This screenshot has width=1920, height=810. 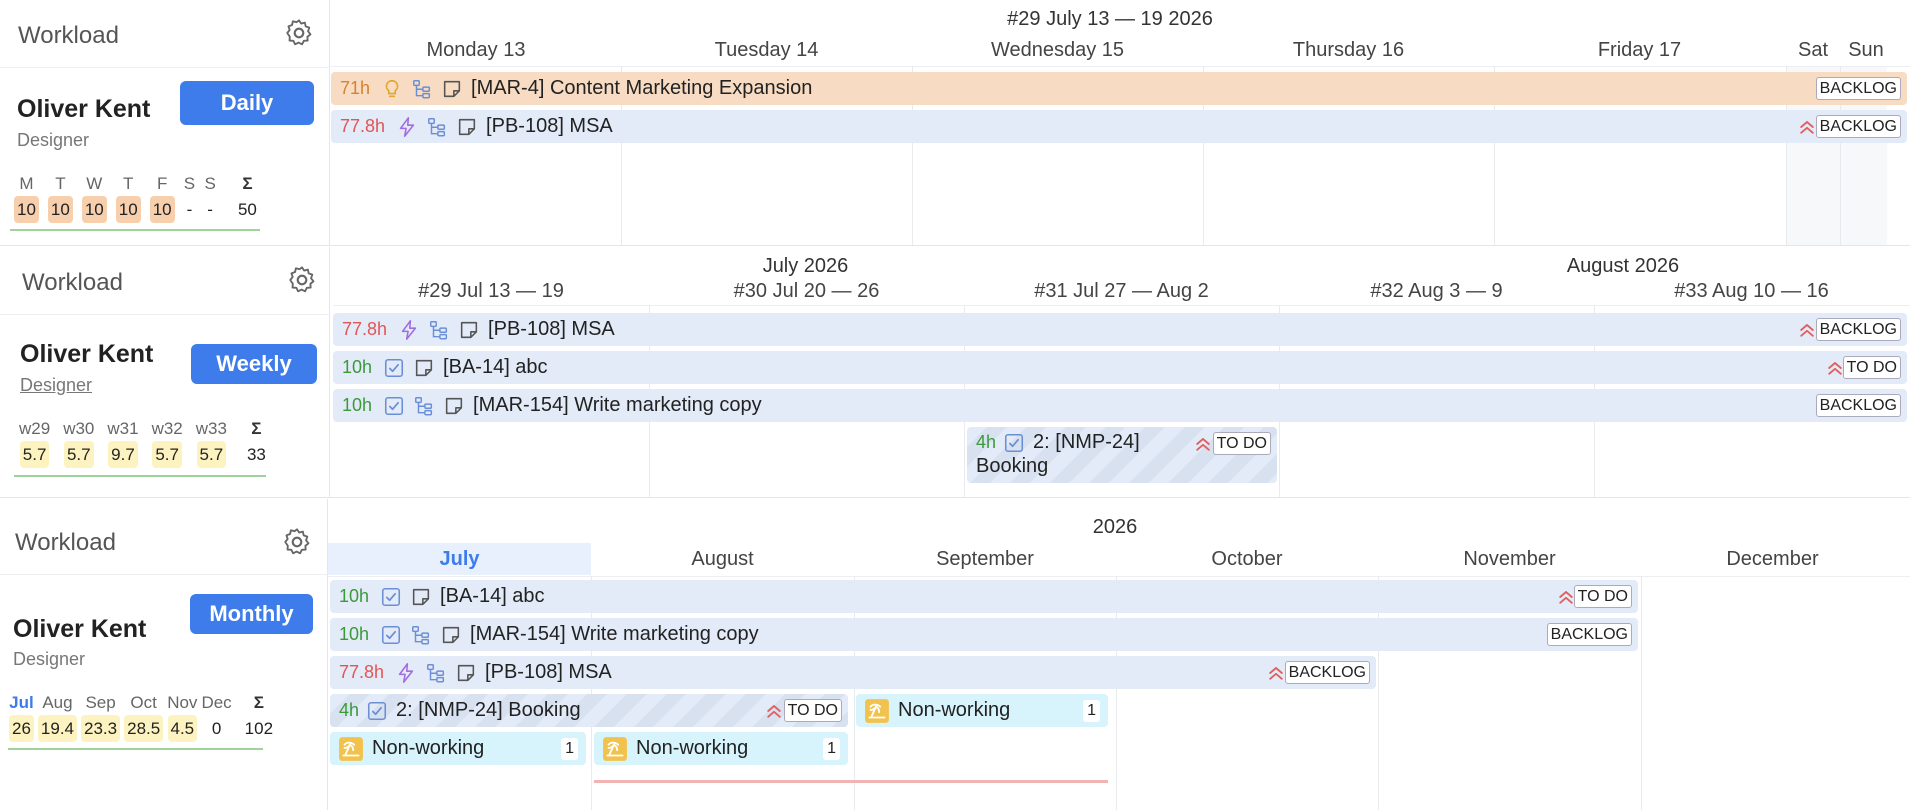 What do you see at coordinates (805, 266) in the screenshot?
I see `month-title: July 2026` at bounding box center [805, 266].